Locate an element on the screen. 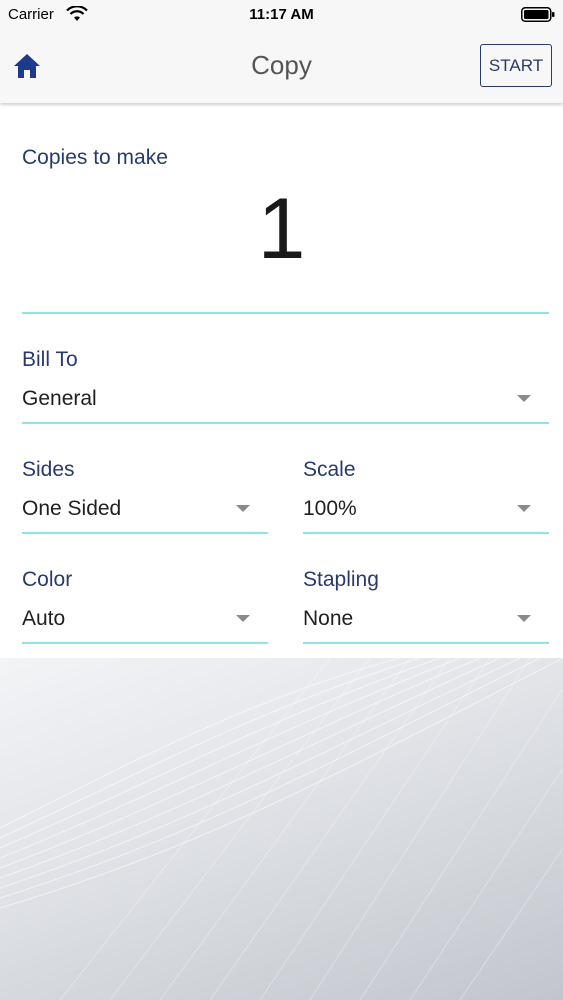 Image resolution: width=563 pixels, height=1000 pixels. stapling-label: Stapling is located at coordinates (341, 579).